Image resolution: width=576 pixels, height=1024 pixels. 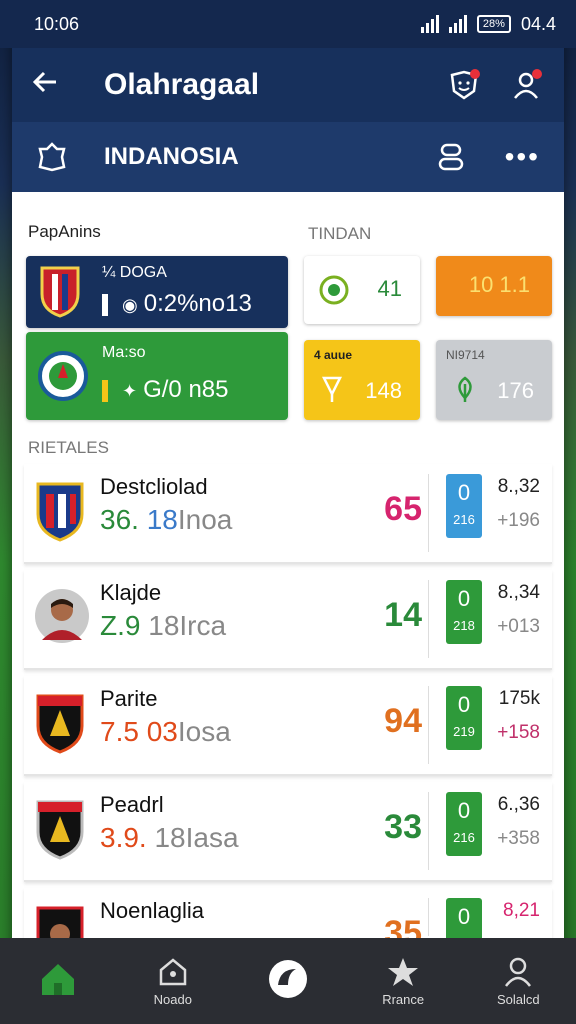 I want to click on league-header: INDANOSIA •••, so click(x=288, y=157).